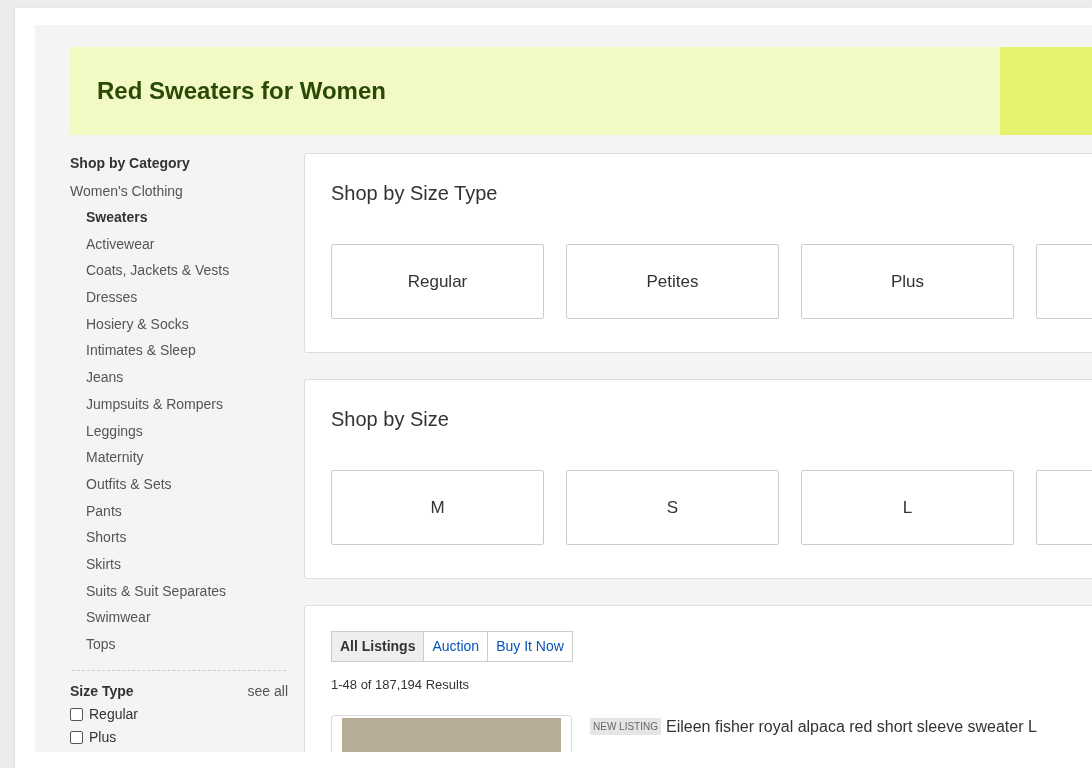  Describe the element at coordinates (241, 91) in the screenshot. I see `page-title: Red Sweaters for Women` at that location.